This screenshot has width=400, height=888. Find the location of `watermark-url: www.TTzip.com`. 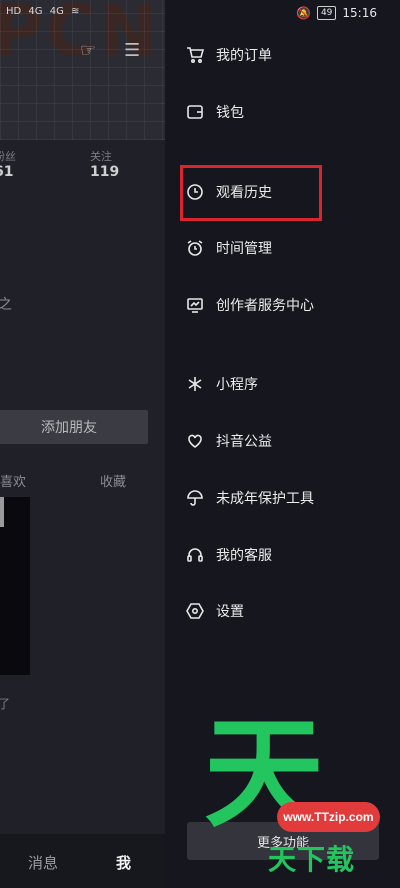

watermark-url: www.TTzip.com is located at coordinates (328, 817).